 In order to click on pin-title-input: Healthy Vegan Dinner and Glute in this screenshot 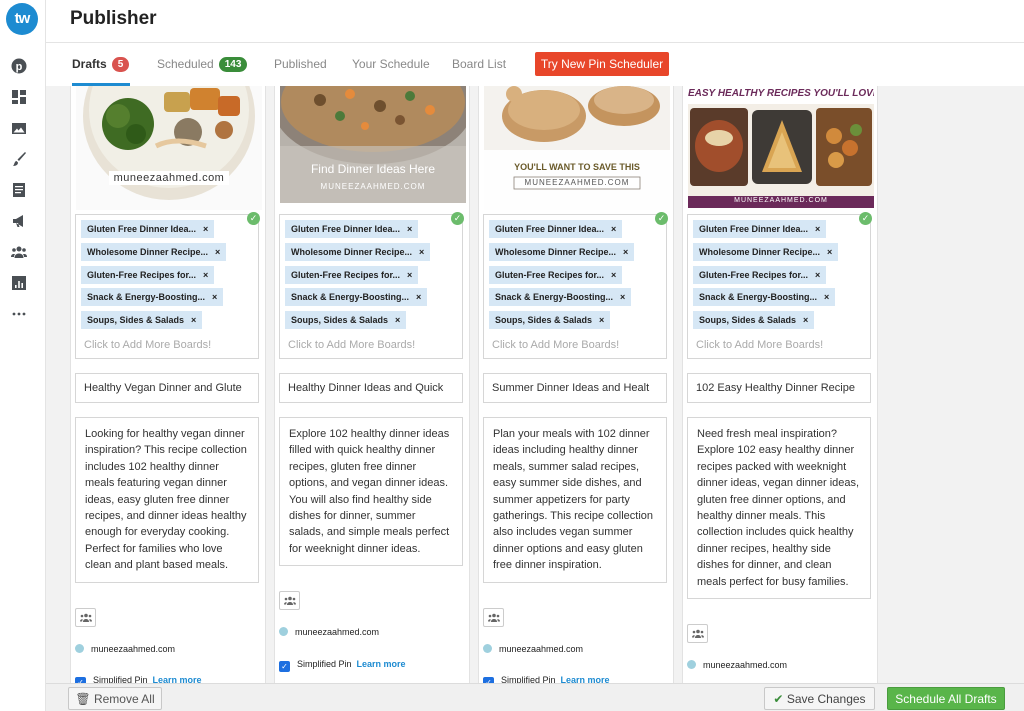, I will do `click(167, 388)`.